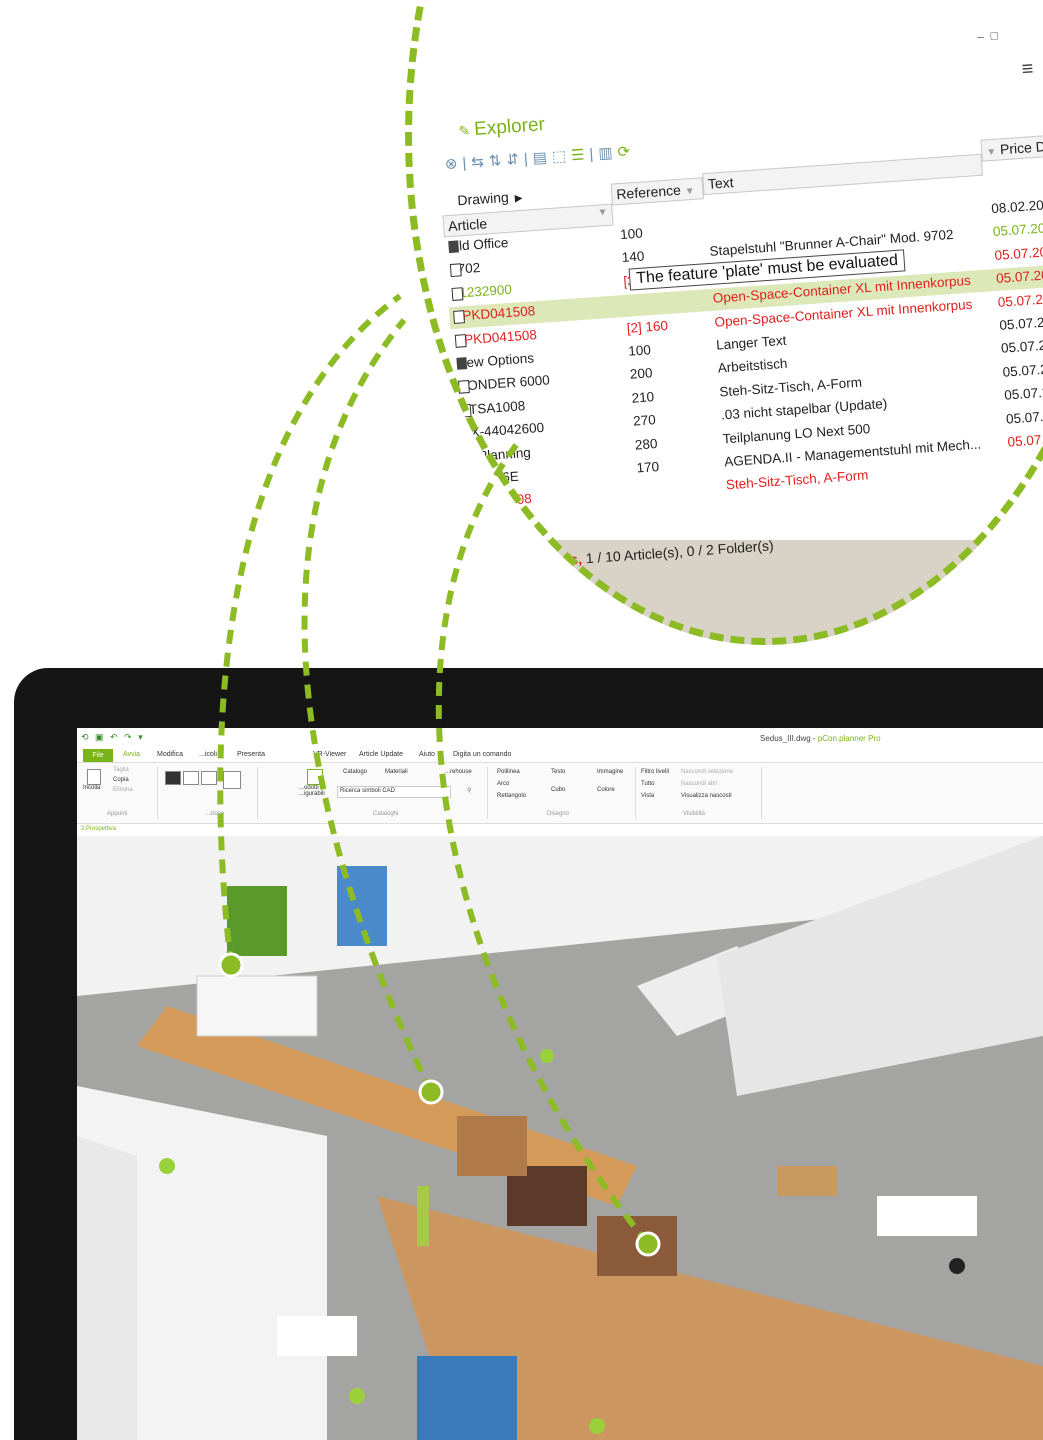  I want to click on cell-text: Arbeitstisch, so click(752, 366).